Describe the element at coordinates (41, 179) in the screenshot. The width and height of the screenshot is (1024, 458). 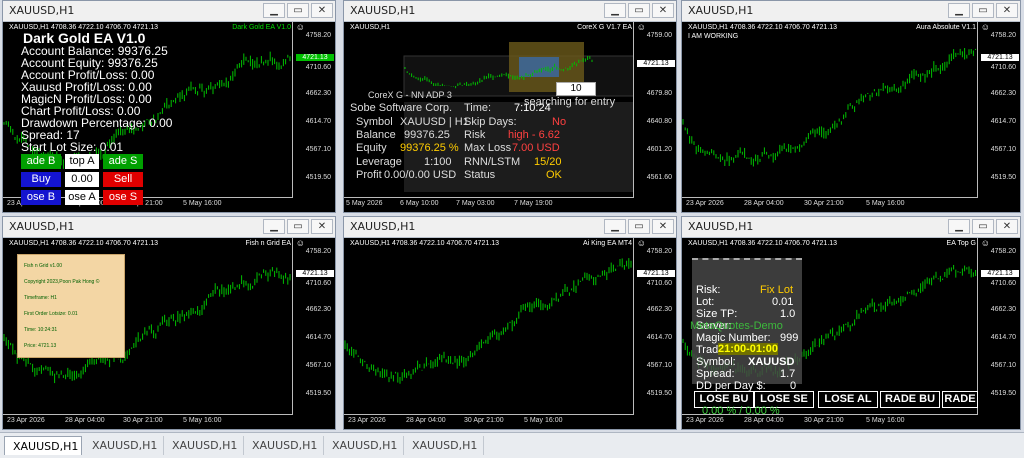
I see `buy-button: Buy` at that location.